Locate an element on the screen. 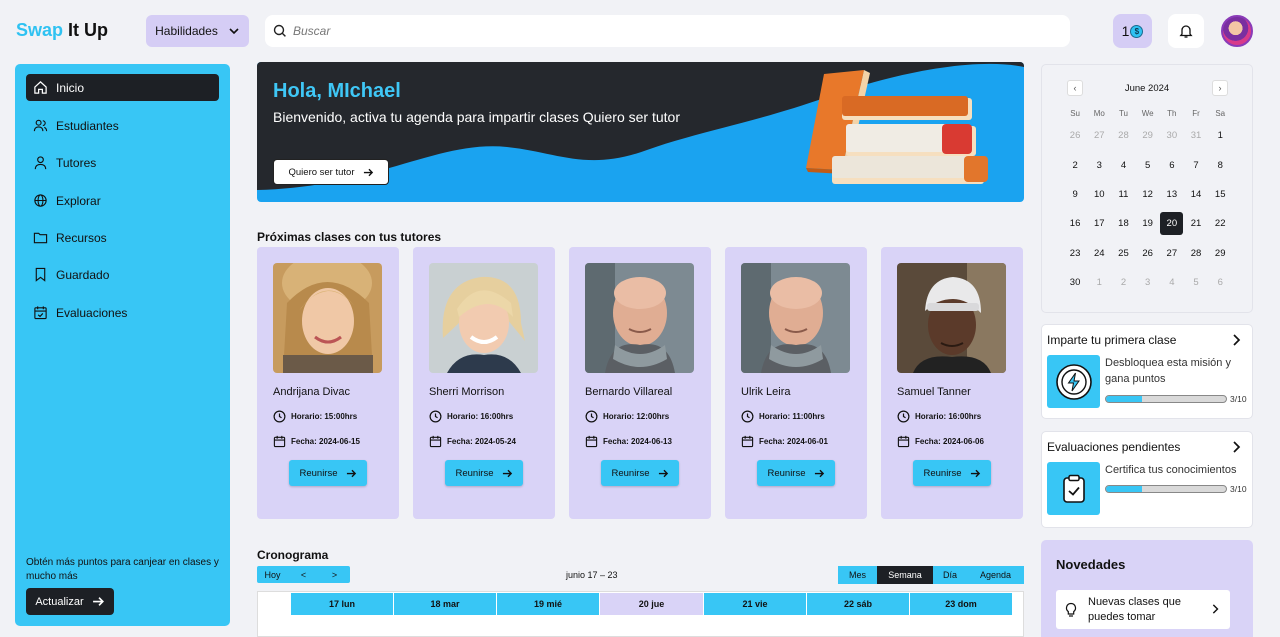 The image size is (1280, 637). skills-dropdown: Habilidades is located at coordinates (197, 31).